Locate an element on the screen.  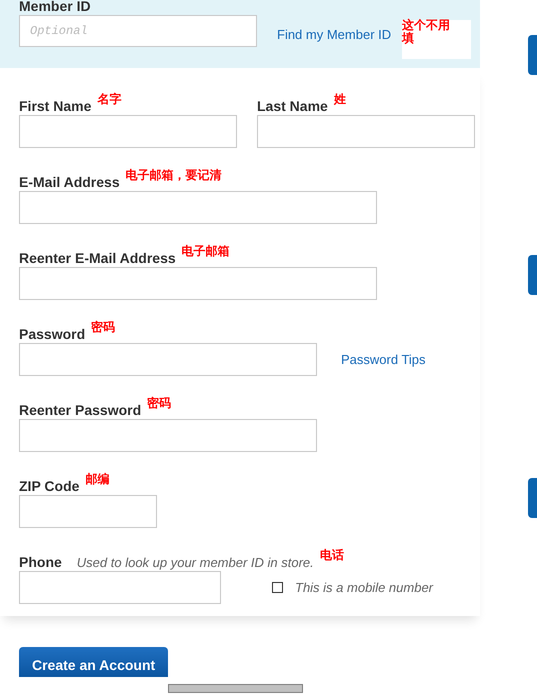
member-id-field: Optional is located at coordinates (138, 31).